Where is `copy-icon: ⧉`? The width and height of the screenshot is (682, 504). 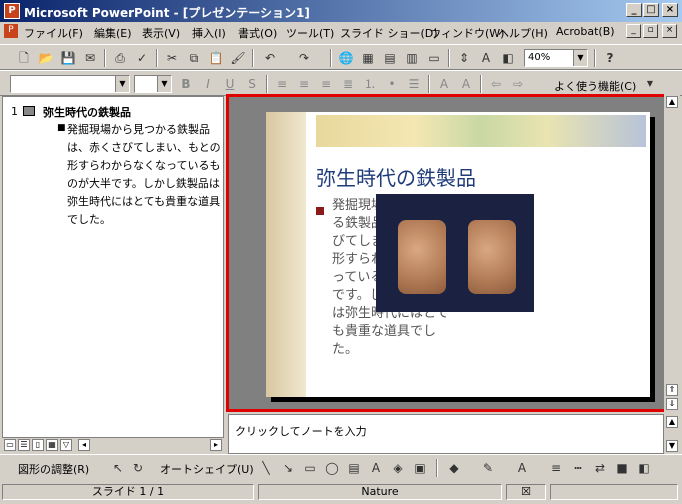
copy-icon: ⧉ is located at coordinates (194, 58).